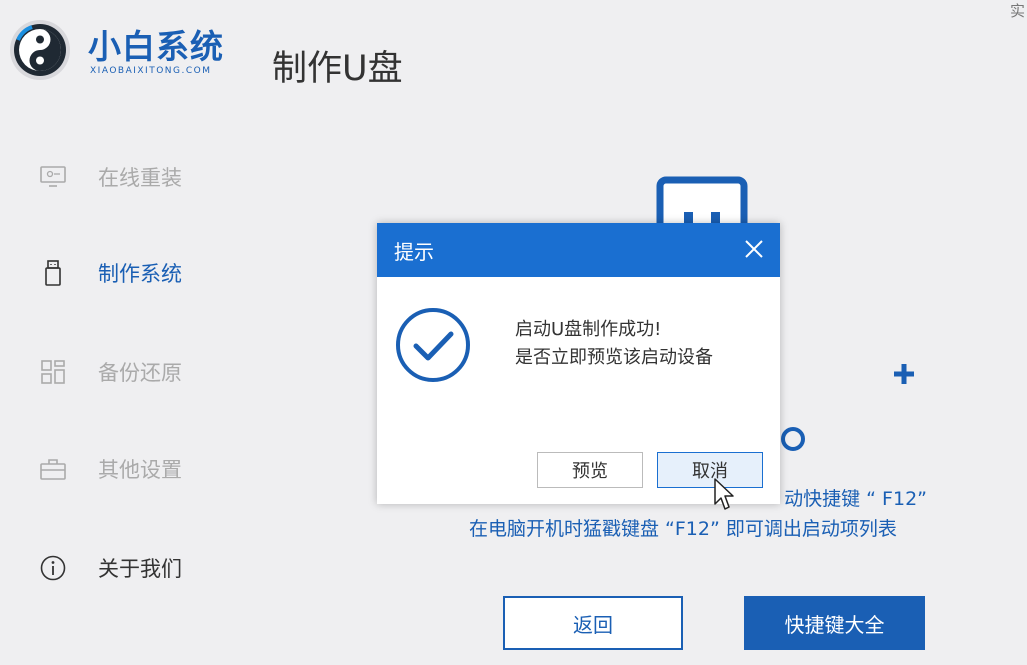  I want to click on success-check-icon, so click(433, 345).